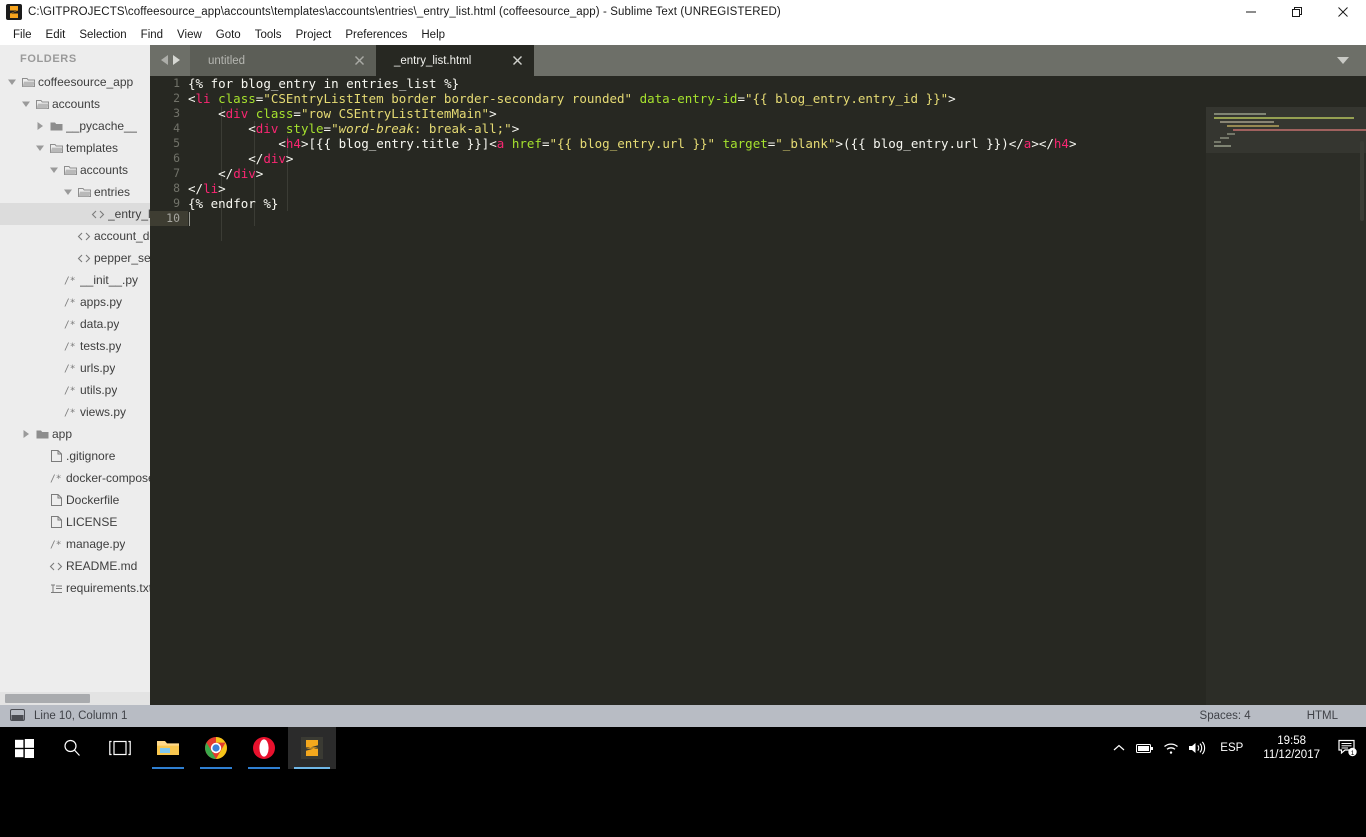 This screenshot has width=1366, height=837. I want to click on status-bar: Line 10, Column 1 Spaces: 4 HTML, so click(683, 716).